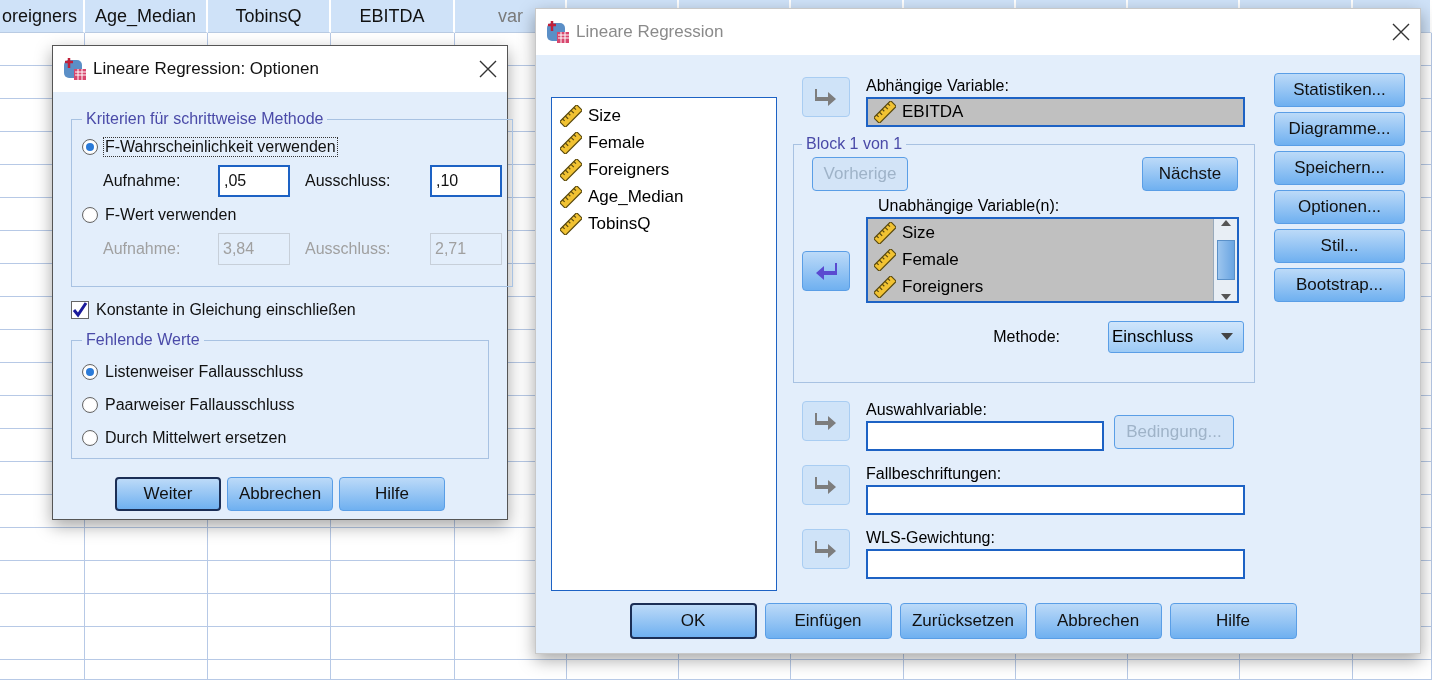 This screenshot has height=680, width=1432. What do you see at coordinates (80, 310) in the screenshot?
I see `checkbox` at bounding box center [80, 310].